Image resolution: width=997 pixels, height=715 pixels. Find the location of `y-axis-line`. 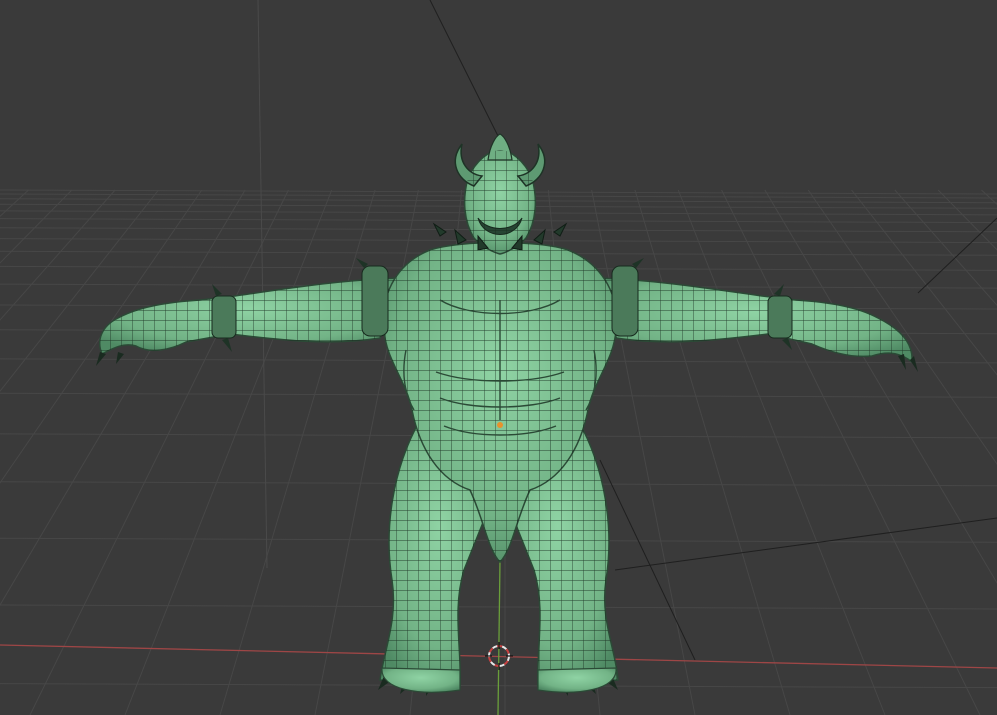

y-axis-line is located at coordinates (499, 637).